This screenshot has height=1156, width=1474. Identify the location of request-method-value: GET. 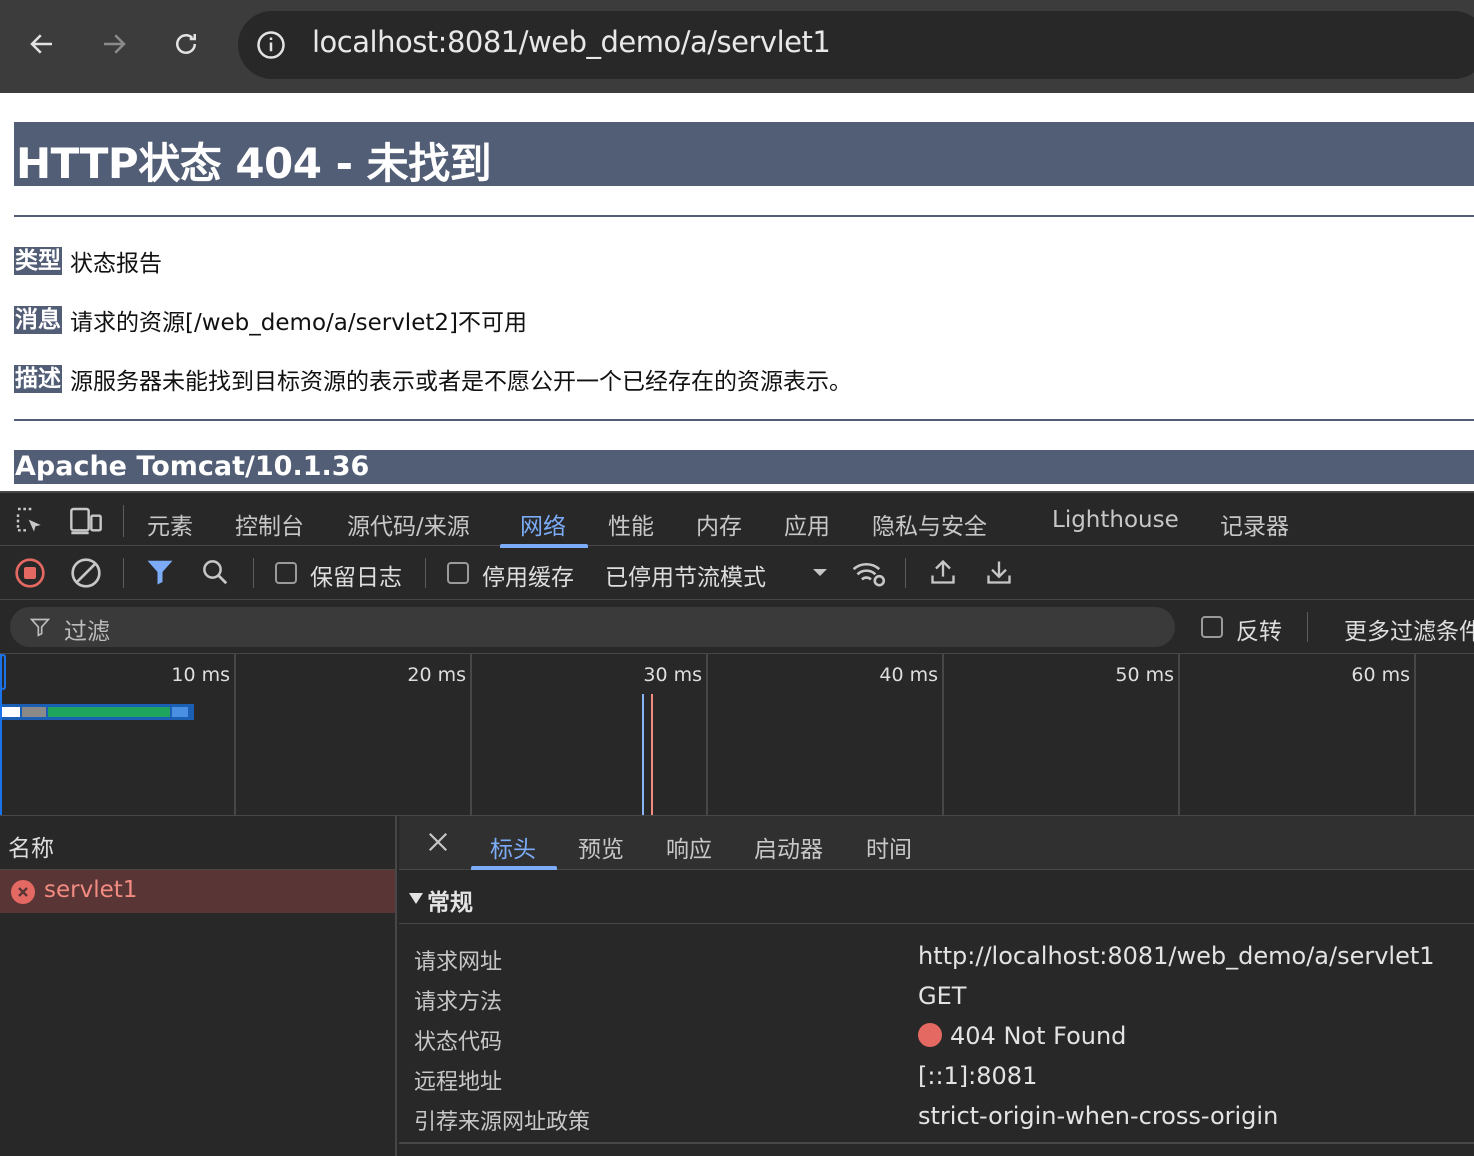
(942, 996).